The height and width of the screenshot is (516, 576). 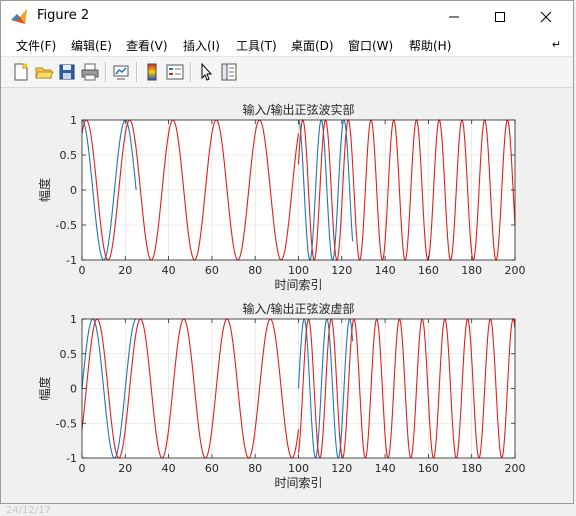 I want to click on minimize-icon, so click(x=454, y=17).